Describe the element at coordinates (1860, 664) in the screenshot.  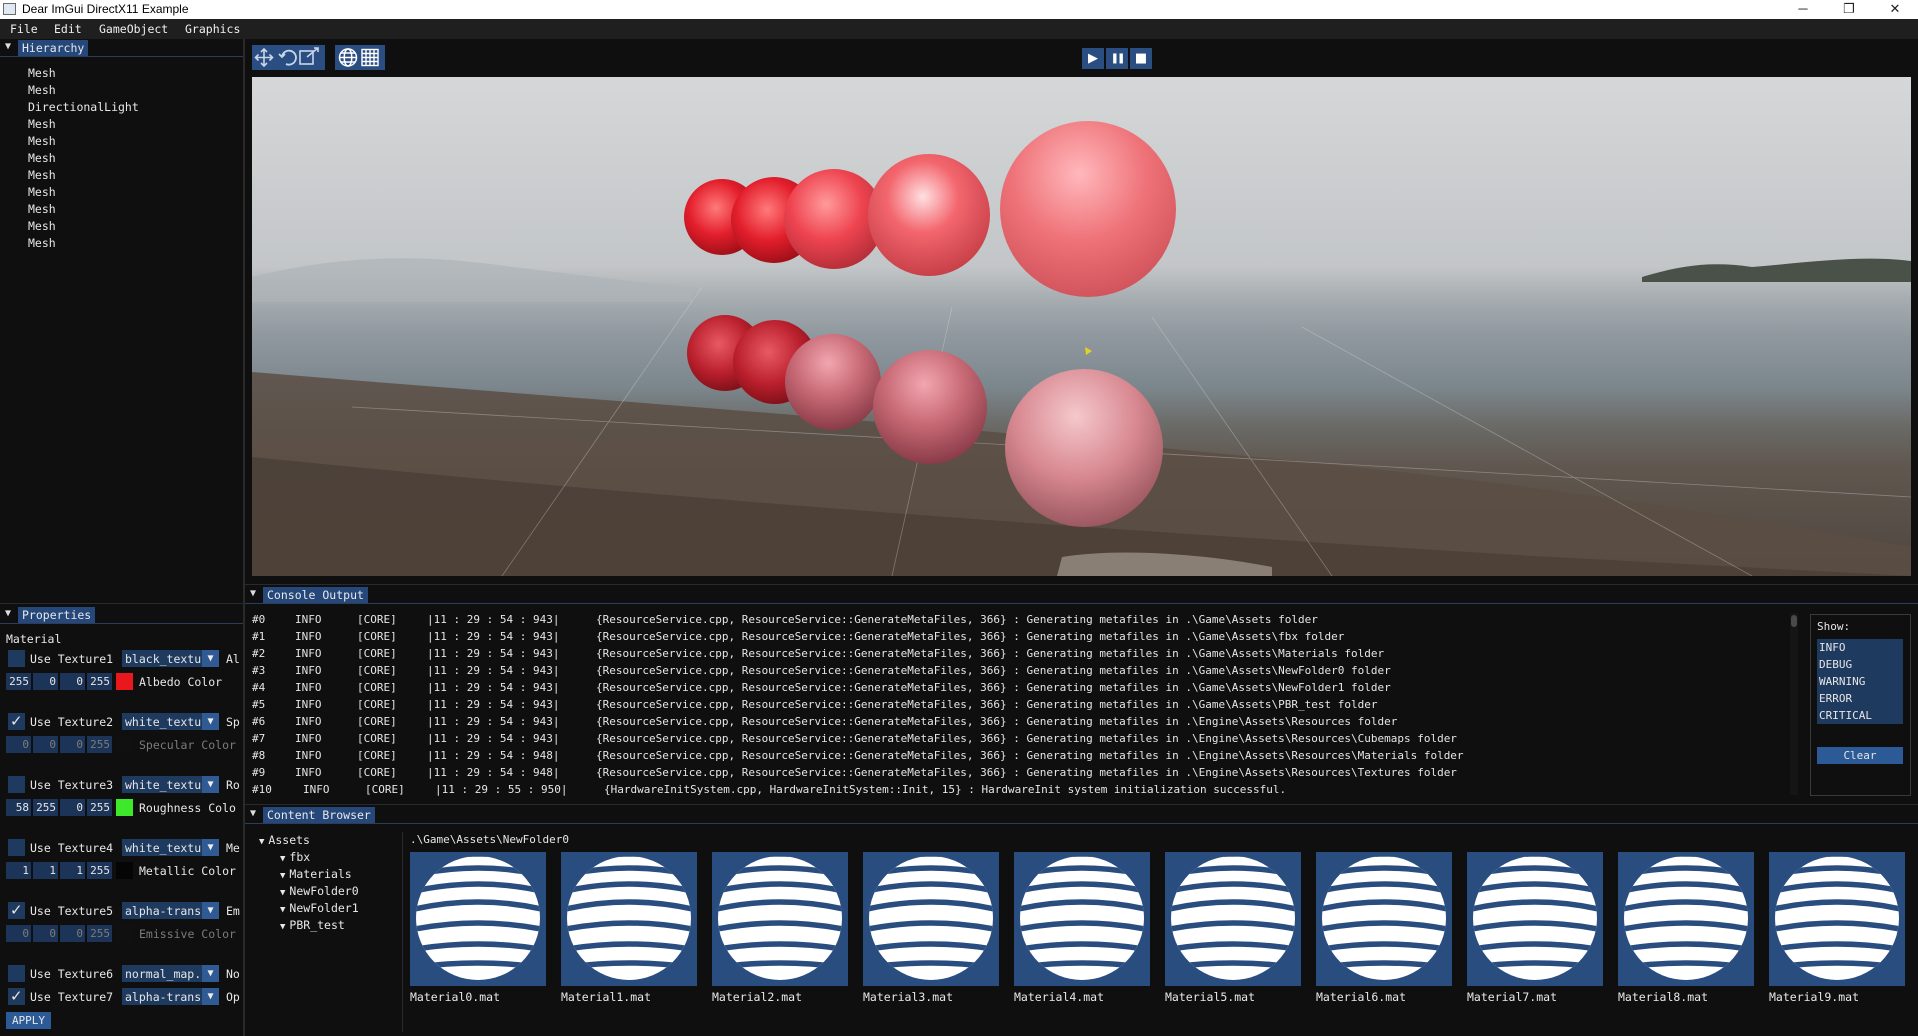
I see `filter-debug: DEBUG` at that location.